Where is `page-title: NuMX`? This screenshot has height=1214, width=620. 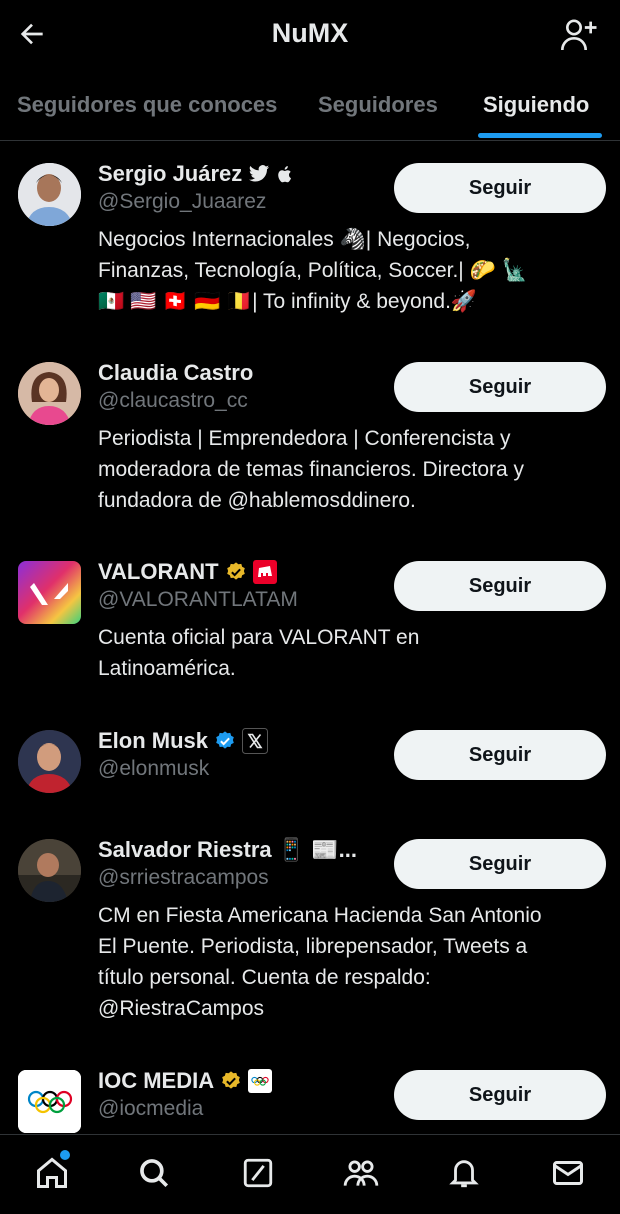
page-title: NuMX is located at coordinates (310, 33).